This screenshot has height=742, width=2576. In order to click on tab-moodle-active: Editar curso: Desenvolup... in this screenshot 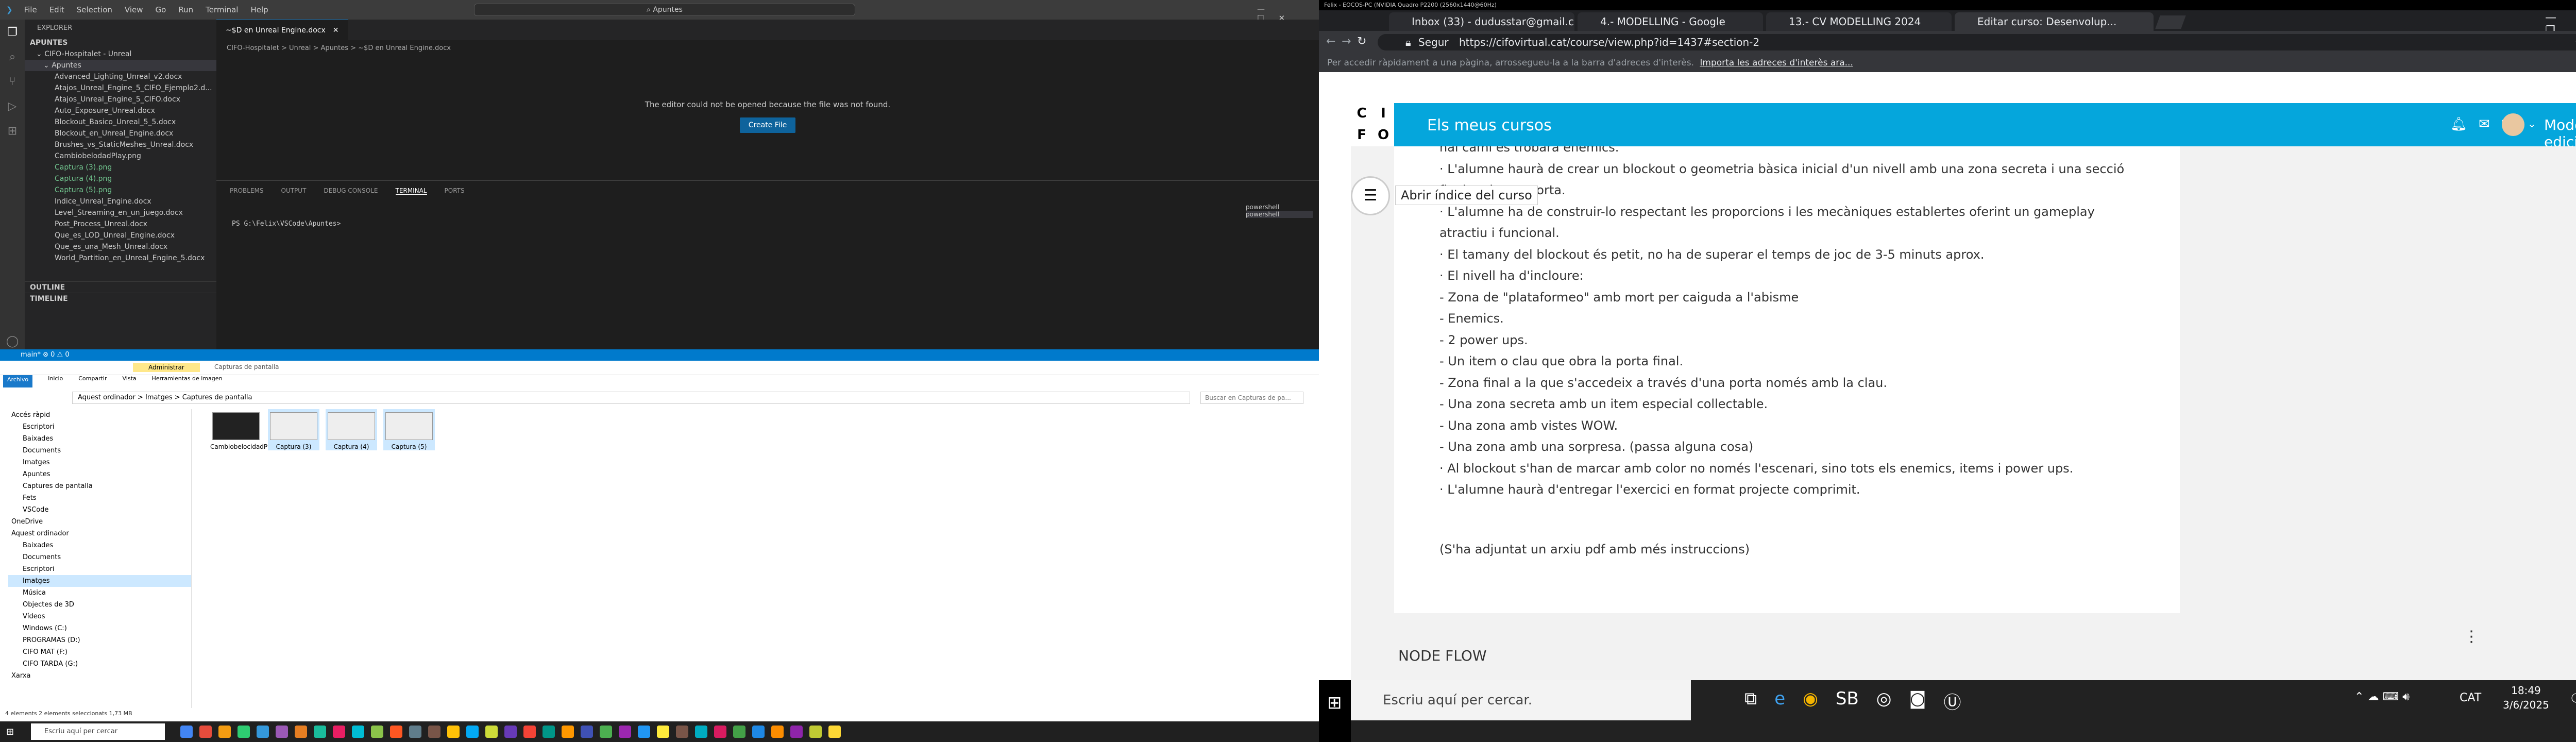, I will do `click(2054, 21)`.